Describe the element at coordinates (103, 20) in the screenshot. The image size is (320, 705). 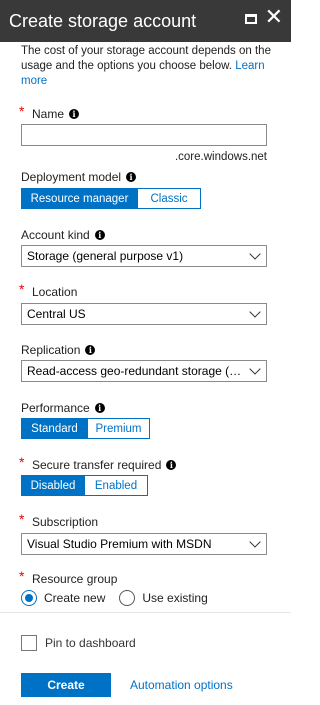
I see `page-title: Create storage account` at that location.